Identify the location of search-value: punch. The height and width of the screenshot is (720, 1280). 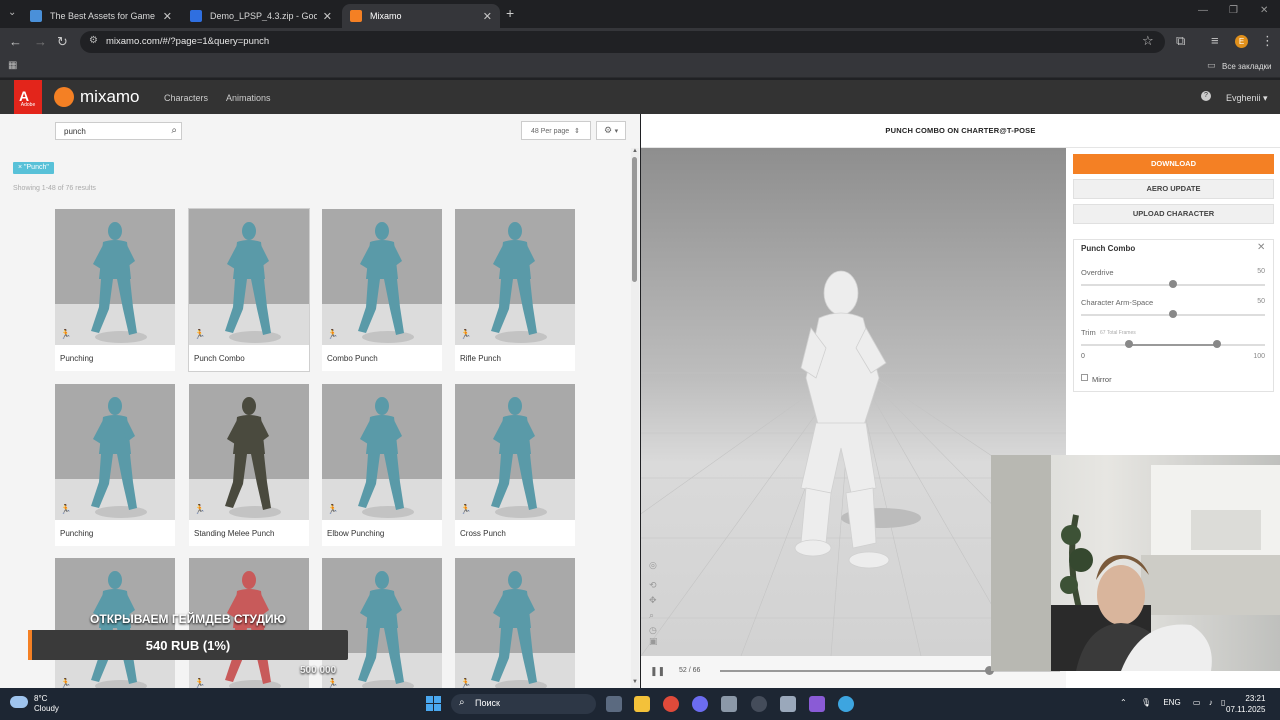
(75, 131).